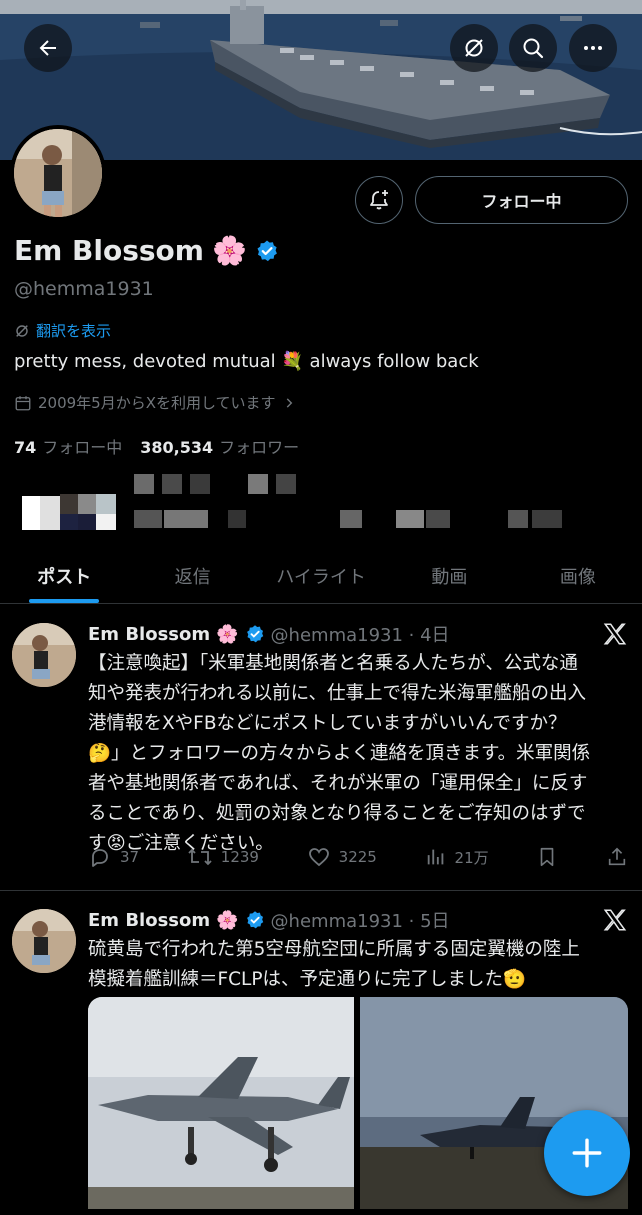  Describe the element at coordinates (109, 250) in the screenshot. I see `profile-name-text: Em Blossom` at that location.